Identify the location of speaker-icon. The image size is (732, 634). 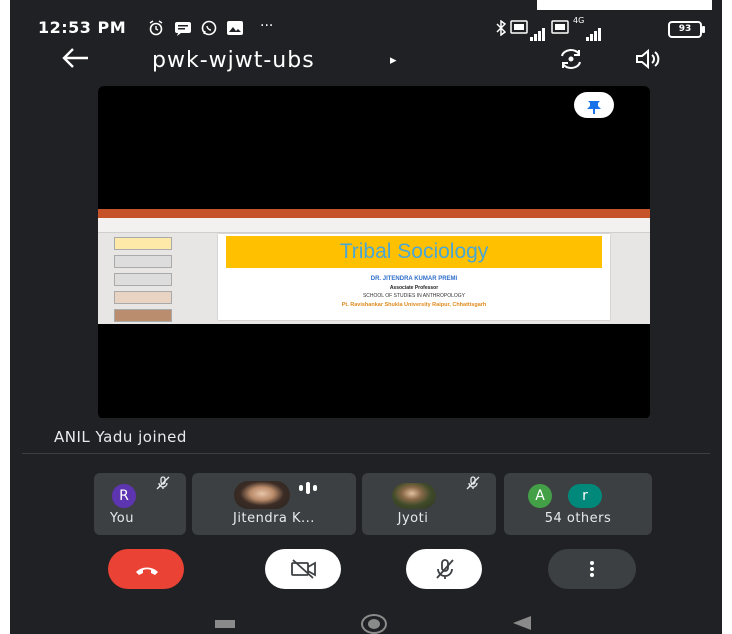
(650, 59).